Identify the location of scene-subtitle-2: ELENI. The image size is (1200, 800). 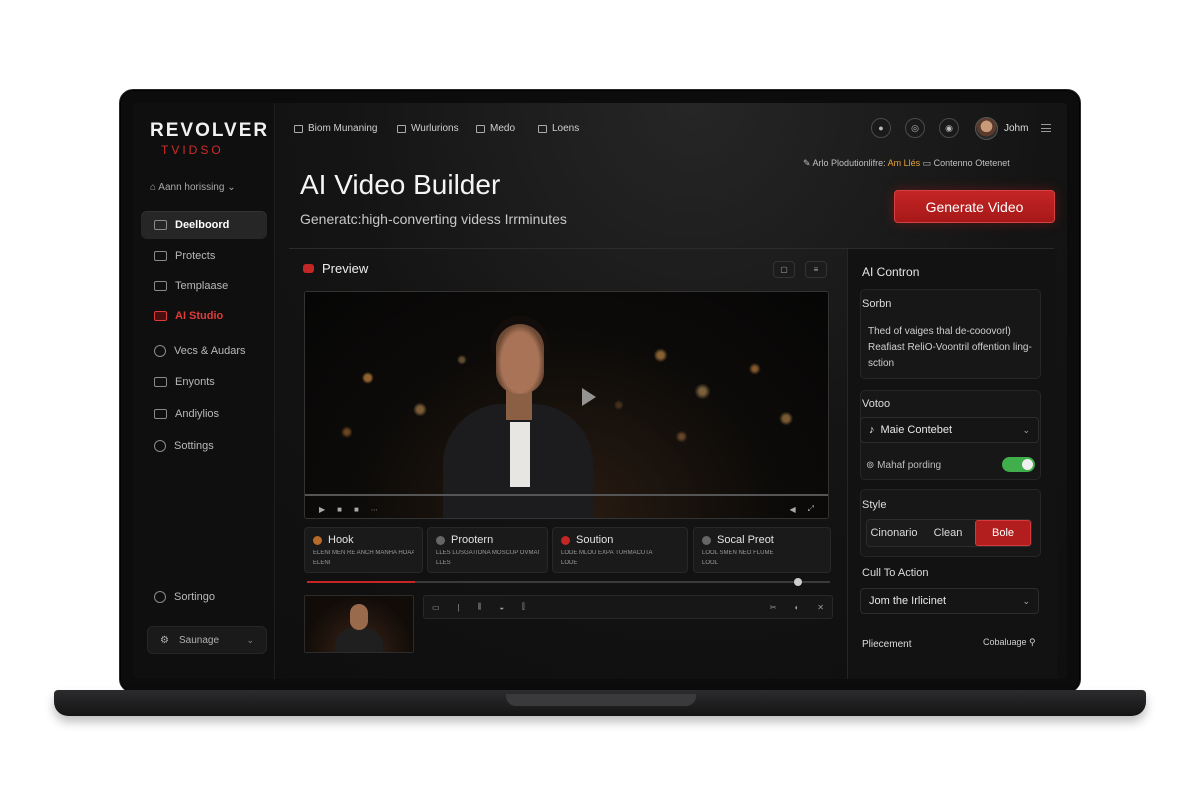
(322, 563).